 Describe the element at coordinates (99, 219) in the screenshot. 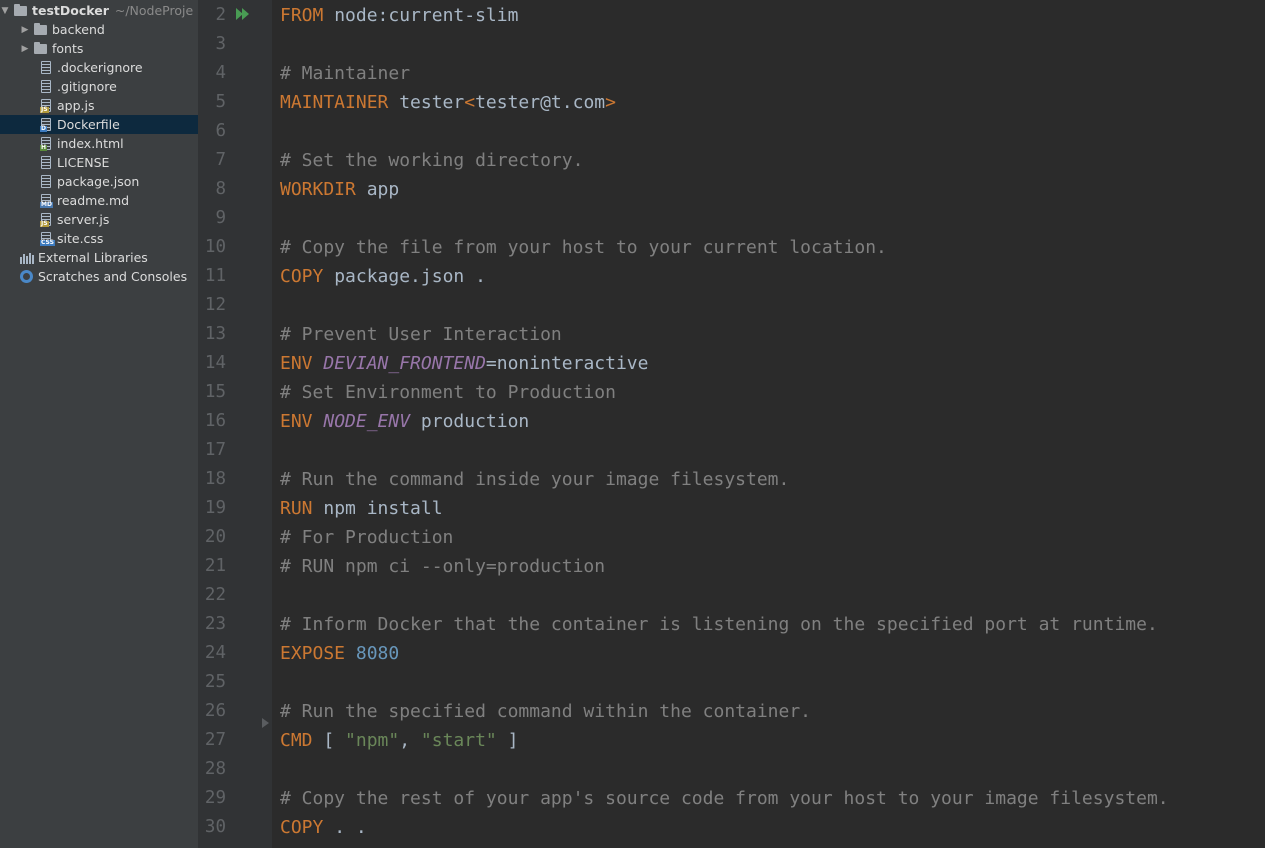

I see `tree-item-server-js: JS server.js` at that location.